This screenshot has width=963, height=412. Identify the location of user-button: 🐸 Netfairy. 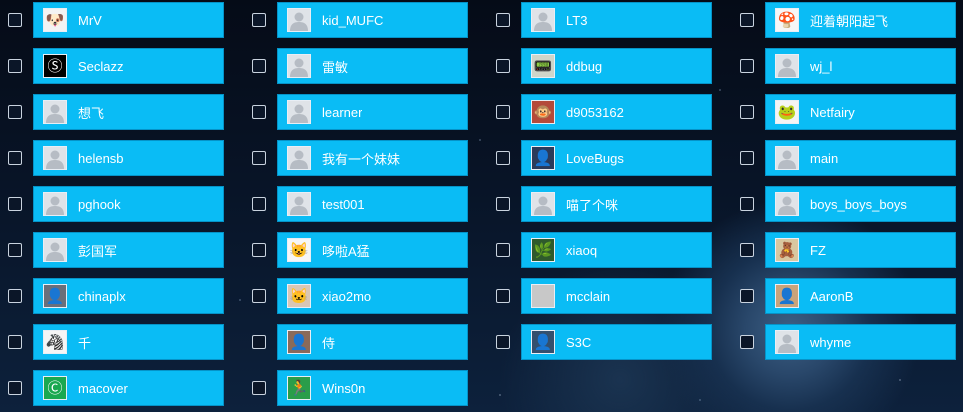
(860, 112).